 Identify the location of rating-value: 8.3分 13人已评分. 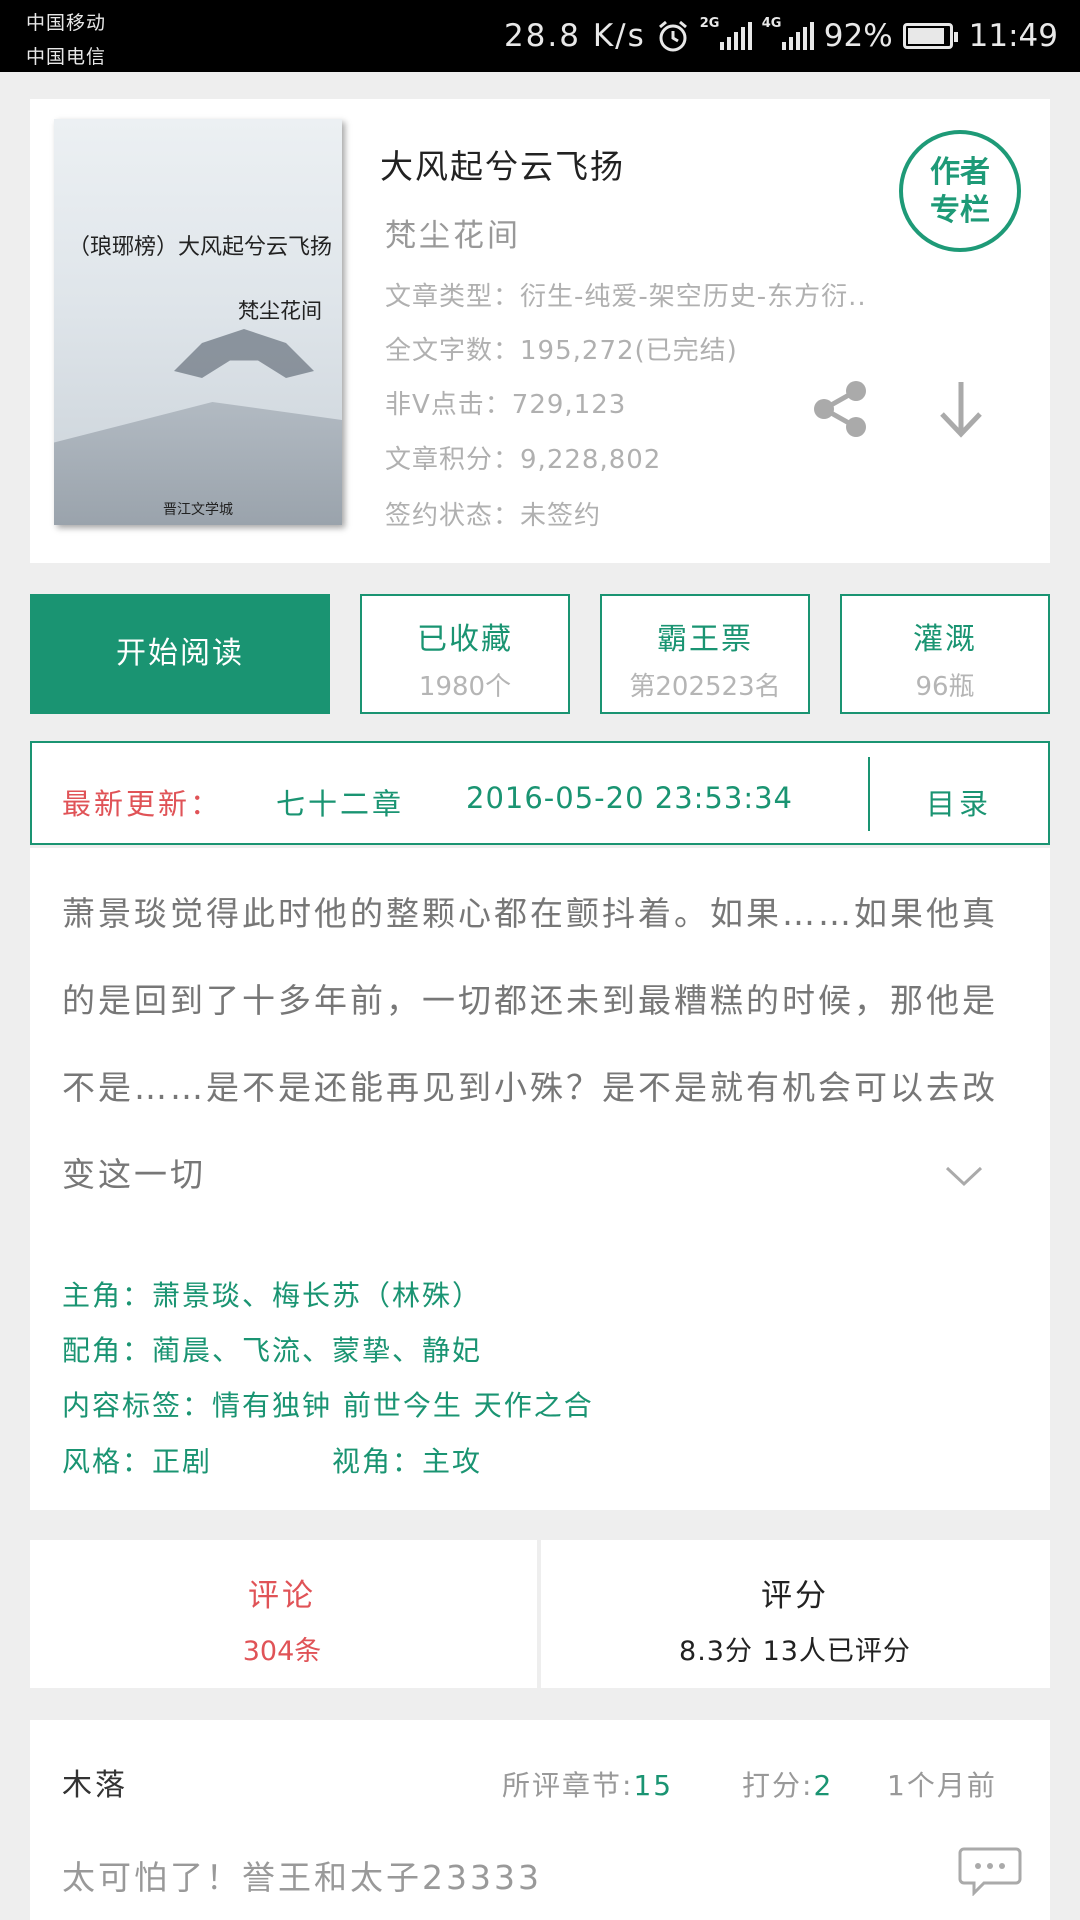
(795, 1651).